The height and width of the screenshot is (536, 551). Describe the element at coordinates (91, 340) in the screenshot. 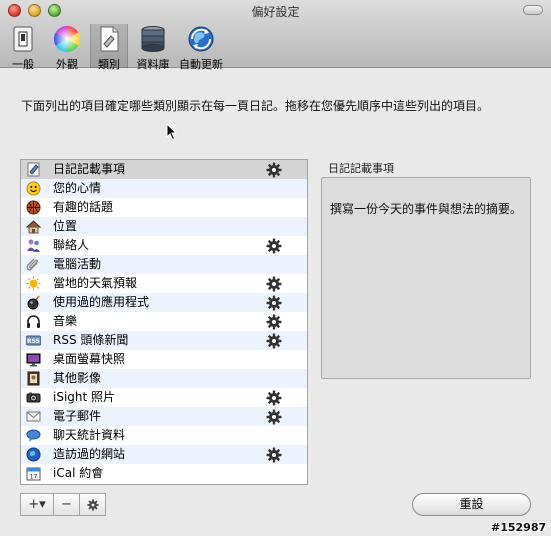

I see `category-label: RSS 頭條新聞` at that location.